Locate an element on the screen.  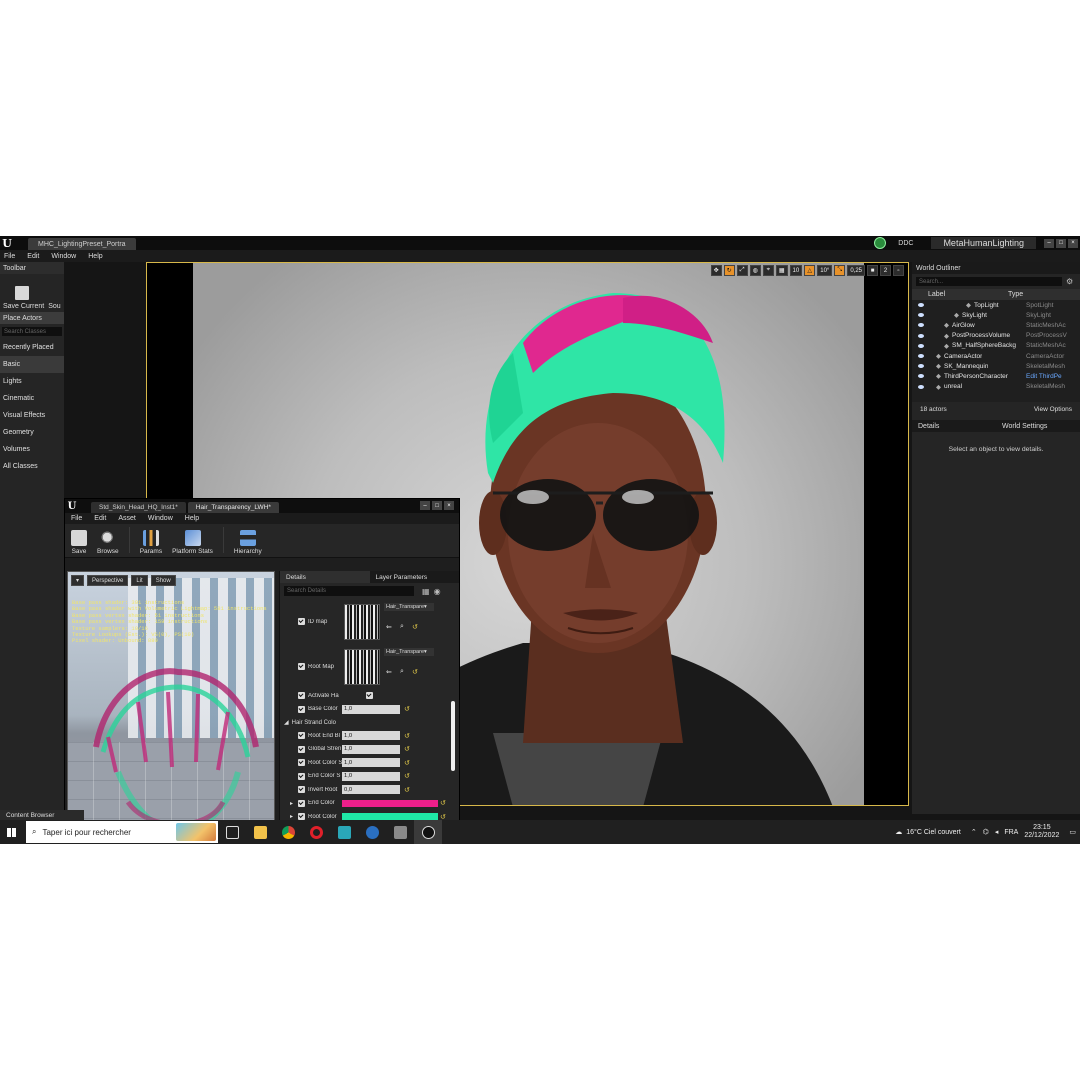
rotate-icon: ↻ is located at coordinates (729, 270).